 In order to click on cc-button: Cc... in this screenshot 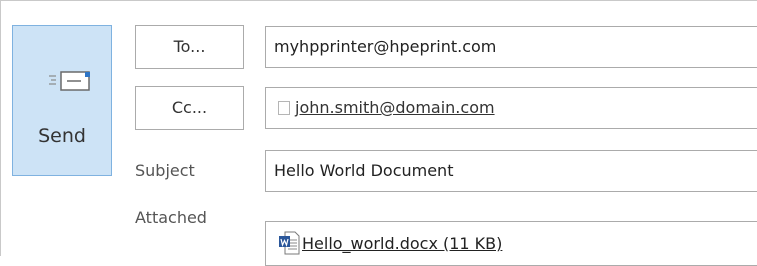, I will do `click(189, 108)`.